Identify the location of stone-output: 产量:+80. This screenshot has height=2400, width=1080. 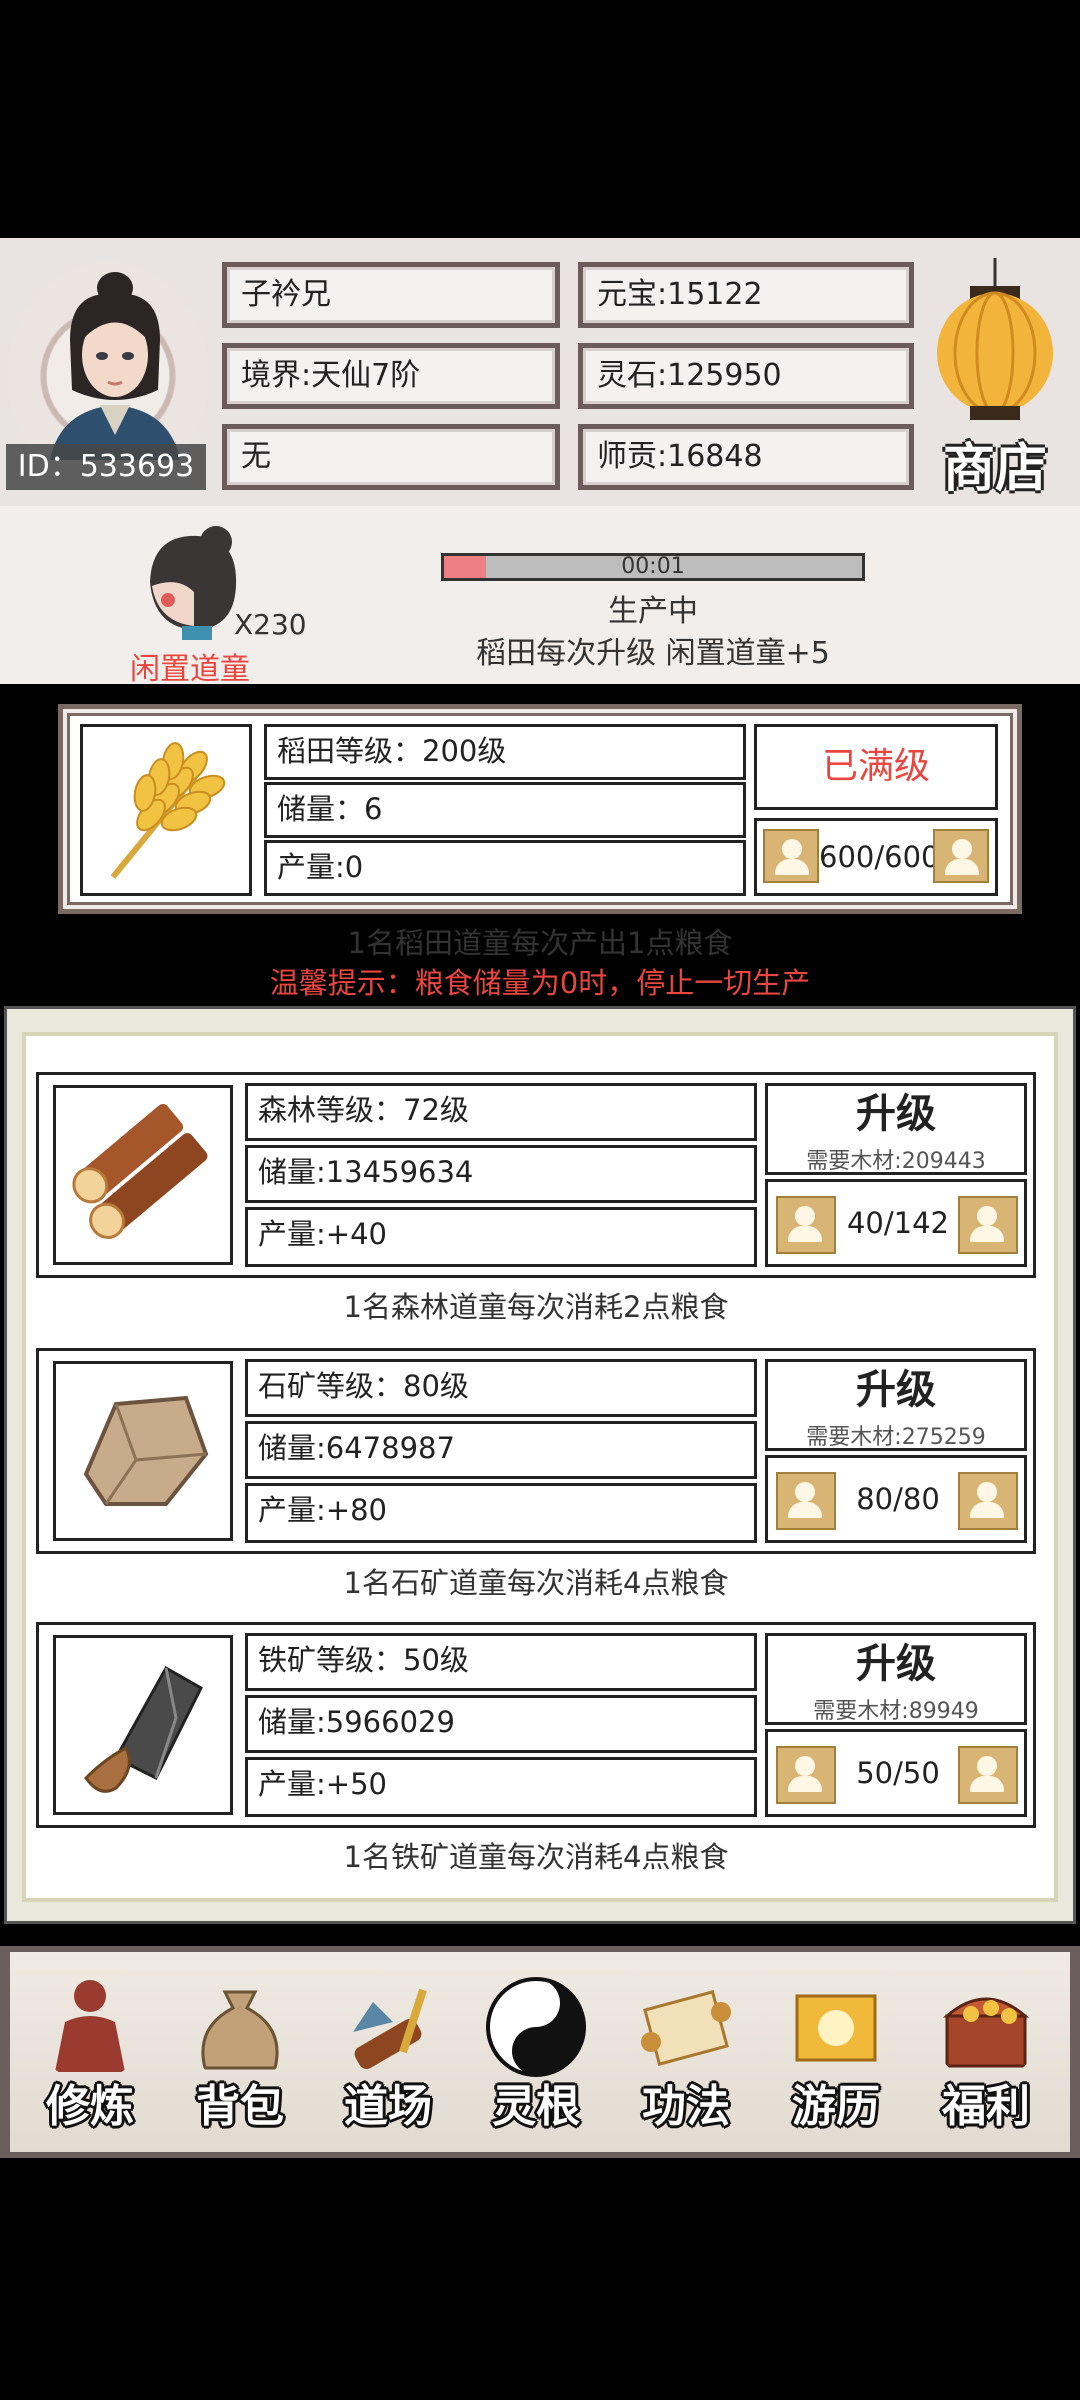
(501, 1513).